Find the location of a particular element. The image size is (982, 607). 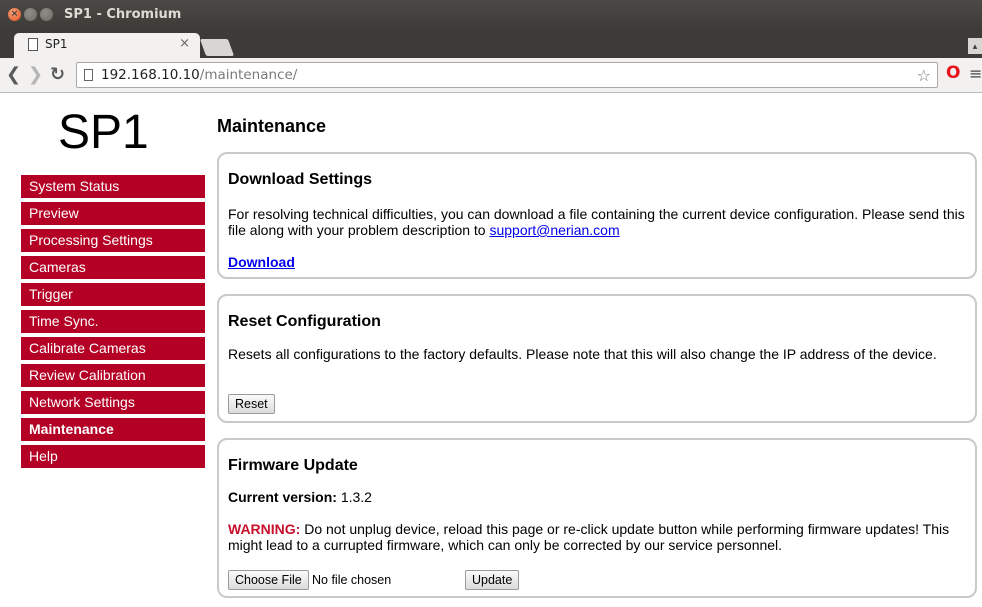

file-status: No file chosen is located at coordinates (352, 580).